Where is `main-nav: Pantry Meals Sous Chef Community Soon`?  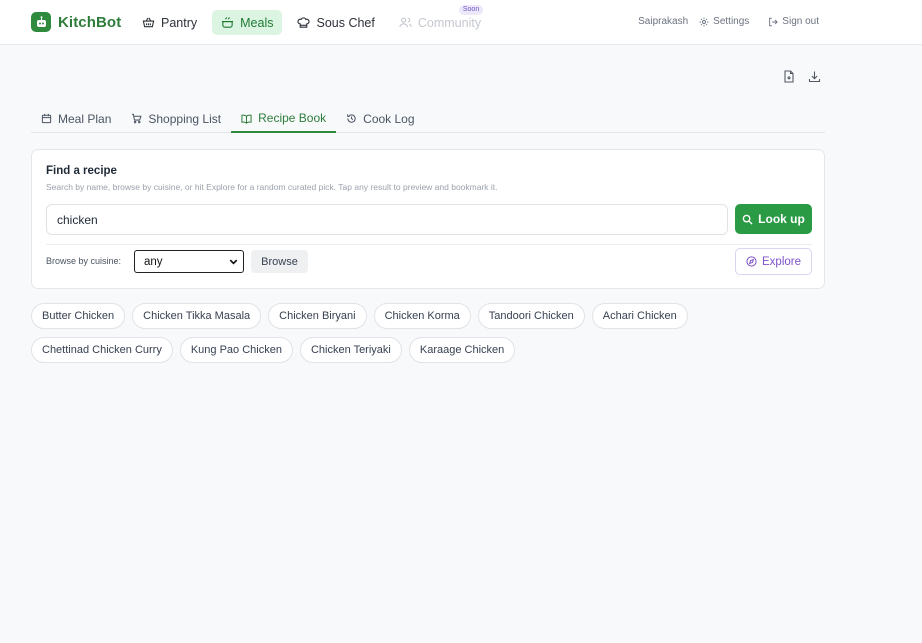 main-nav: Pantry Meals Sous Chef Community Soon is located at coordinates (314, 20).